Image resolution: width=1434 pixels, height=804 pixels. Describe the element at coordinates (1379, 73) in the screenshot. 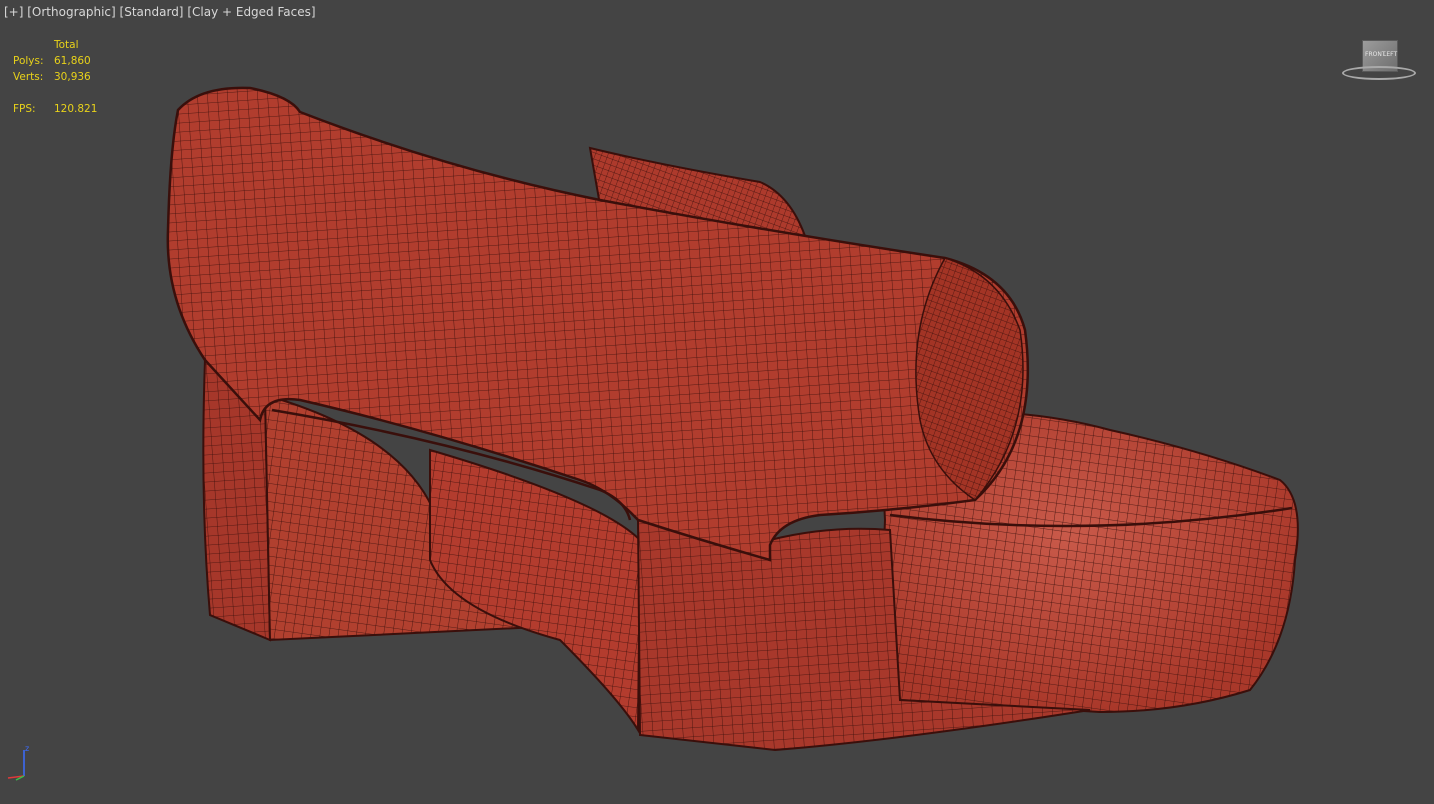

I see `viewcube-compass-ring` at that location.